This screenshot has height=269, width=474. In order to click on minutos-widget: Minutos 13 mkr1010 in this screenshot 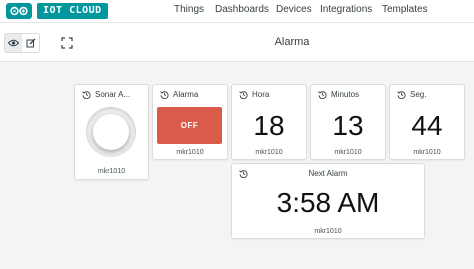, I will do `click(348, 122)`.